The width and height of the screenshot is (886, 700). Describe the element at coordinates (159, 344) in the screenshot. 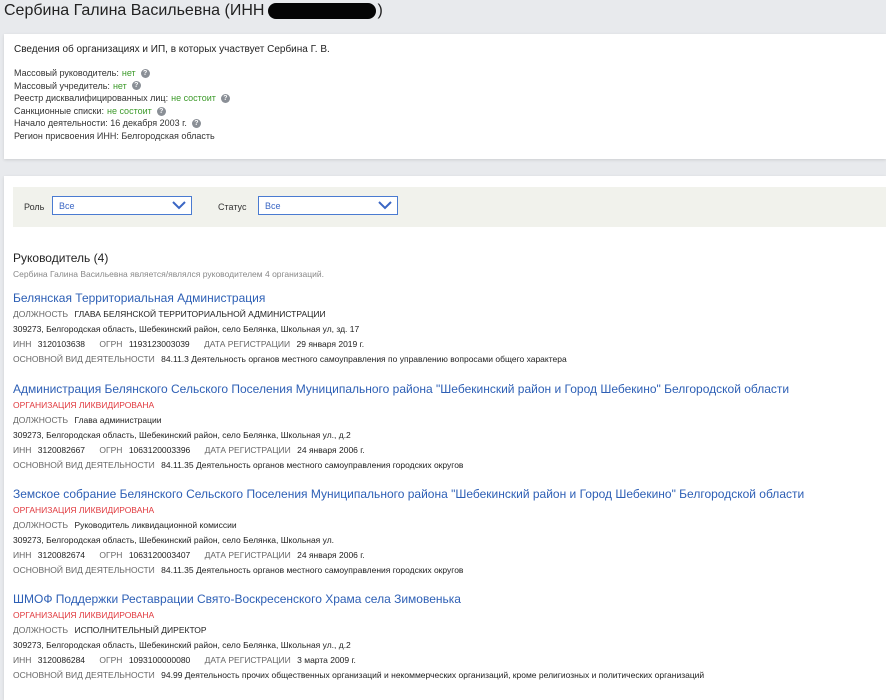

I see `ogrn-value: 1193123003039` at that location.